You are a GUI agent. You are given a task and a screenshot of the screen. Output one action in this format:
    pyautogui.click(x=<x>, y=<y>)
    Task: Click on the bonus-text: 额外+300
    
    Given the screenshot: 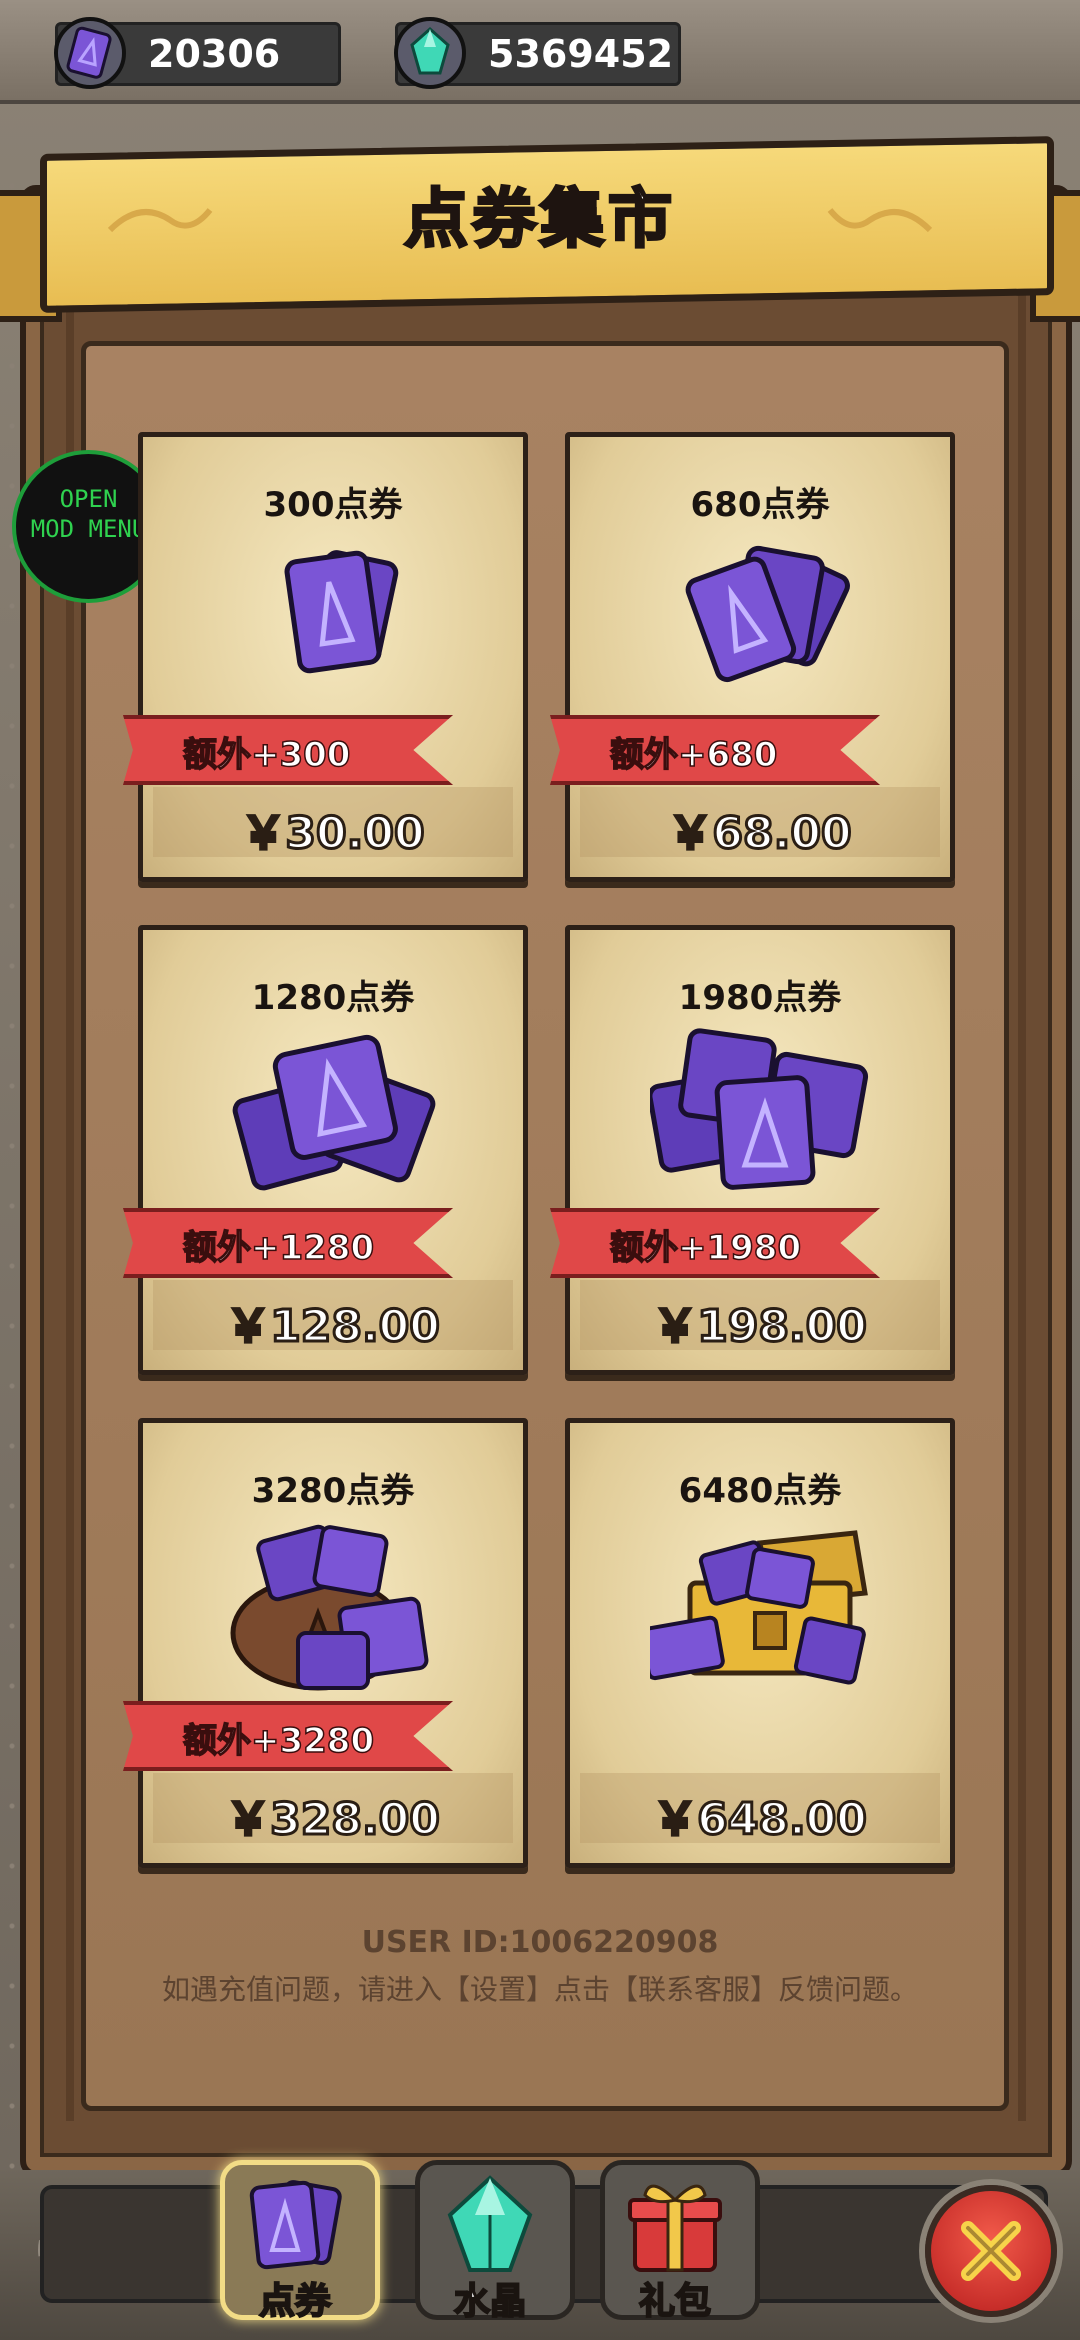 What is the action you would take?
    pyautogui.click(x=266, y=755)
    